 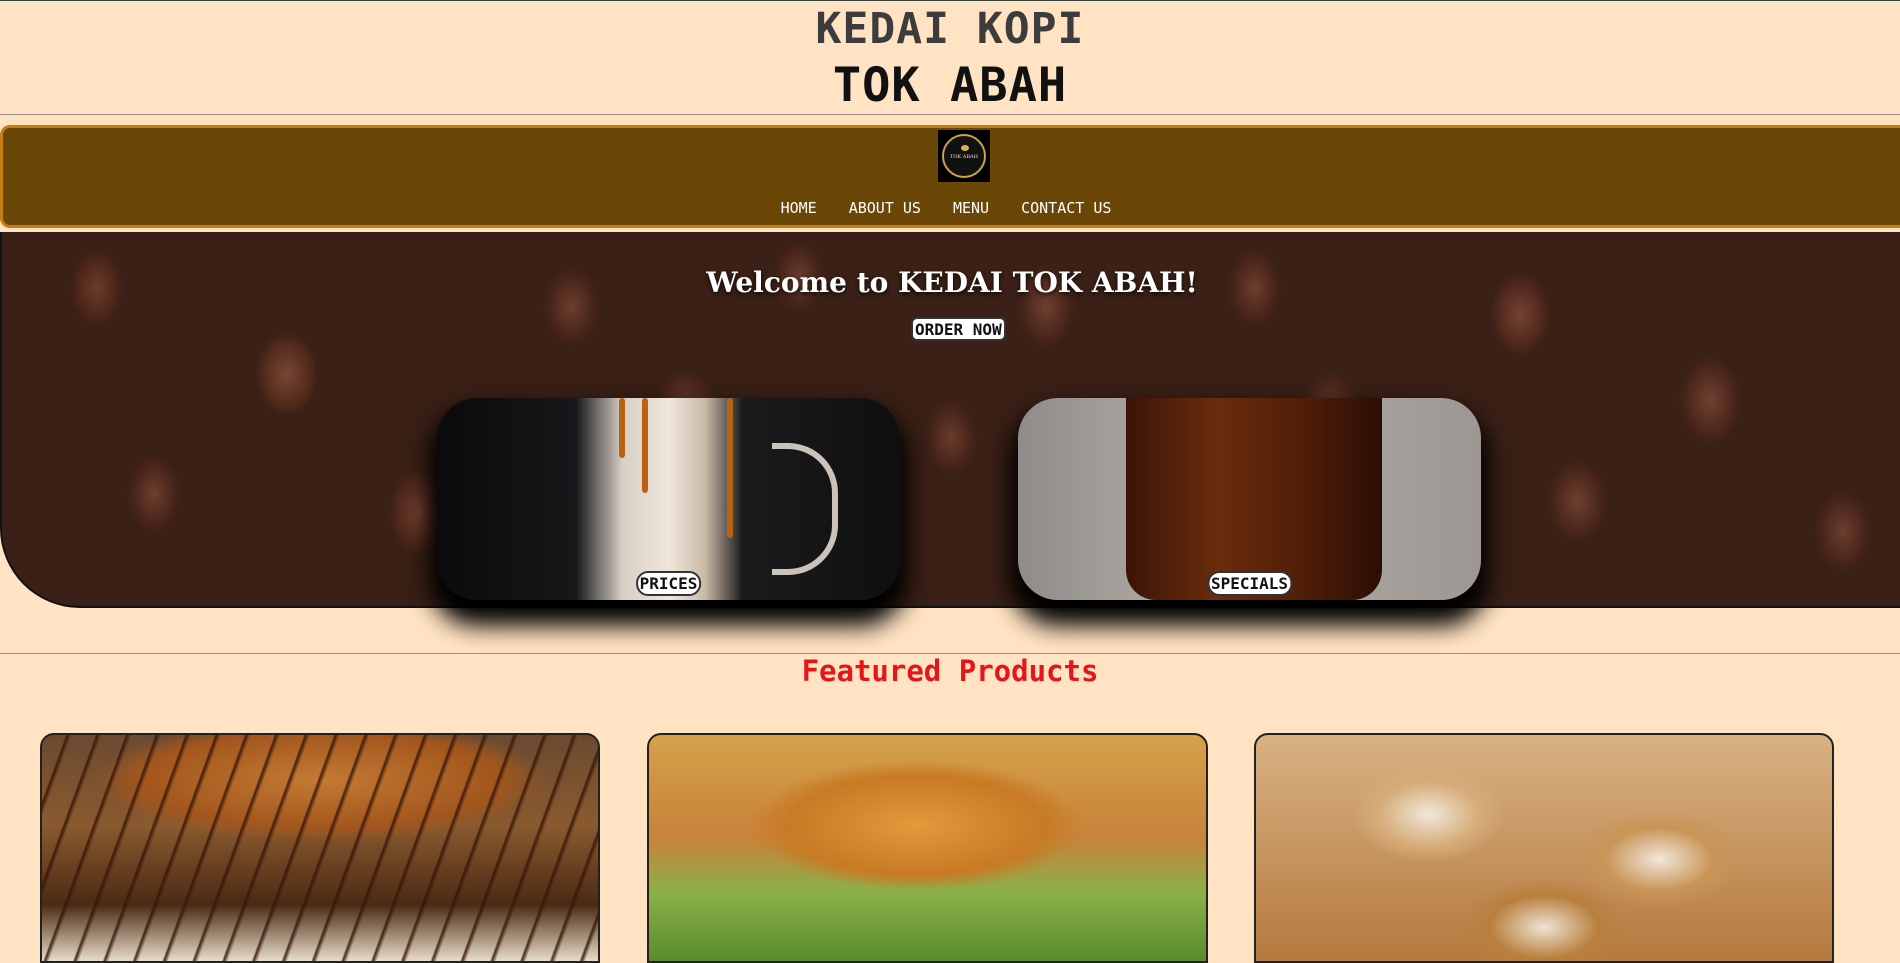 I want to click on order-now-button: ORDER NOW, so click(x=958, y=329).